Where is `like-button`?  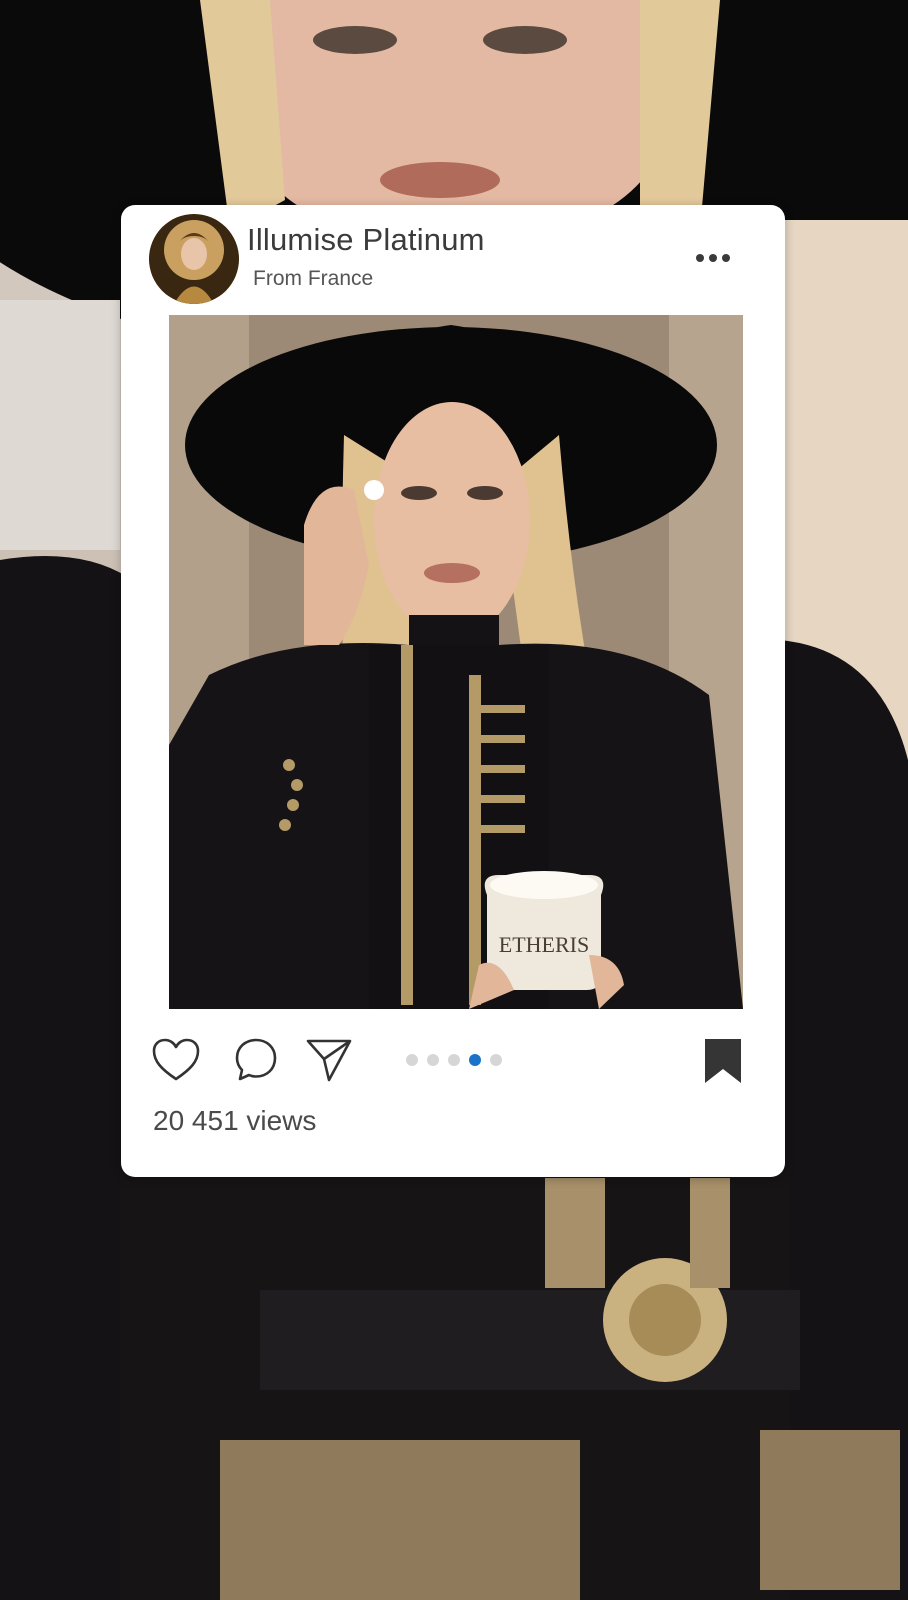
like-button is located at coordinates (176, 1060).